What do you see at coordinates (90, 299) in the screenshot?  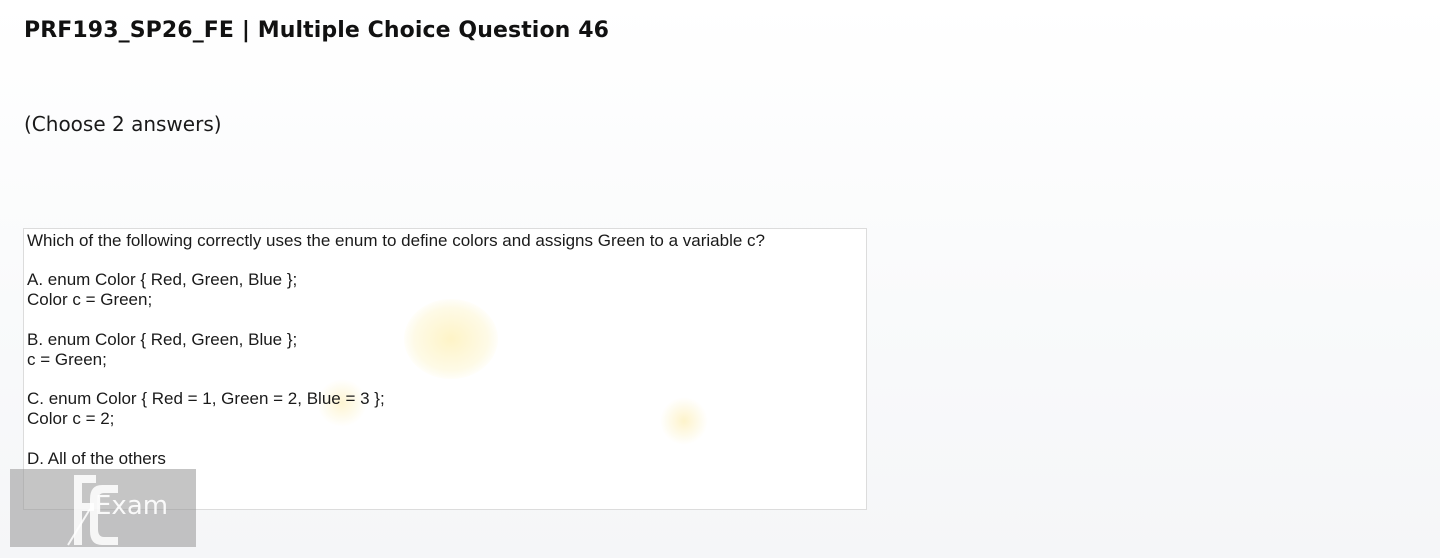 I see `option-a-line-2: Color c = Green;` at bounding box center [90, 299].